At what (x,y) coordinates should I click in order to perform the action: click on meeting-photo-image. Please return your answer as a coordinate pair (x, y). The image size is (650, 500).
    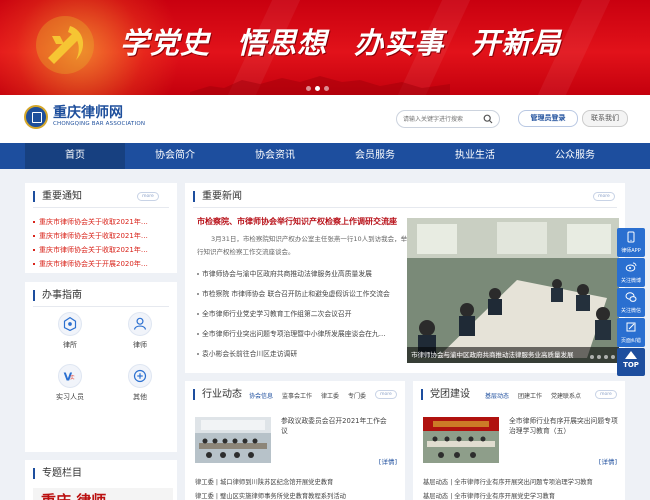
    Looking at the image, I should click on (513, 290).